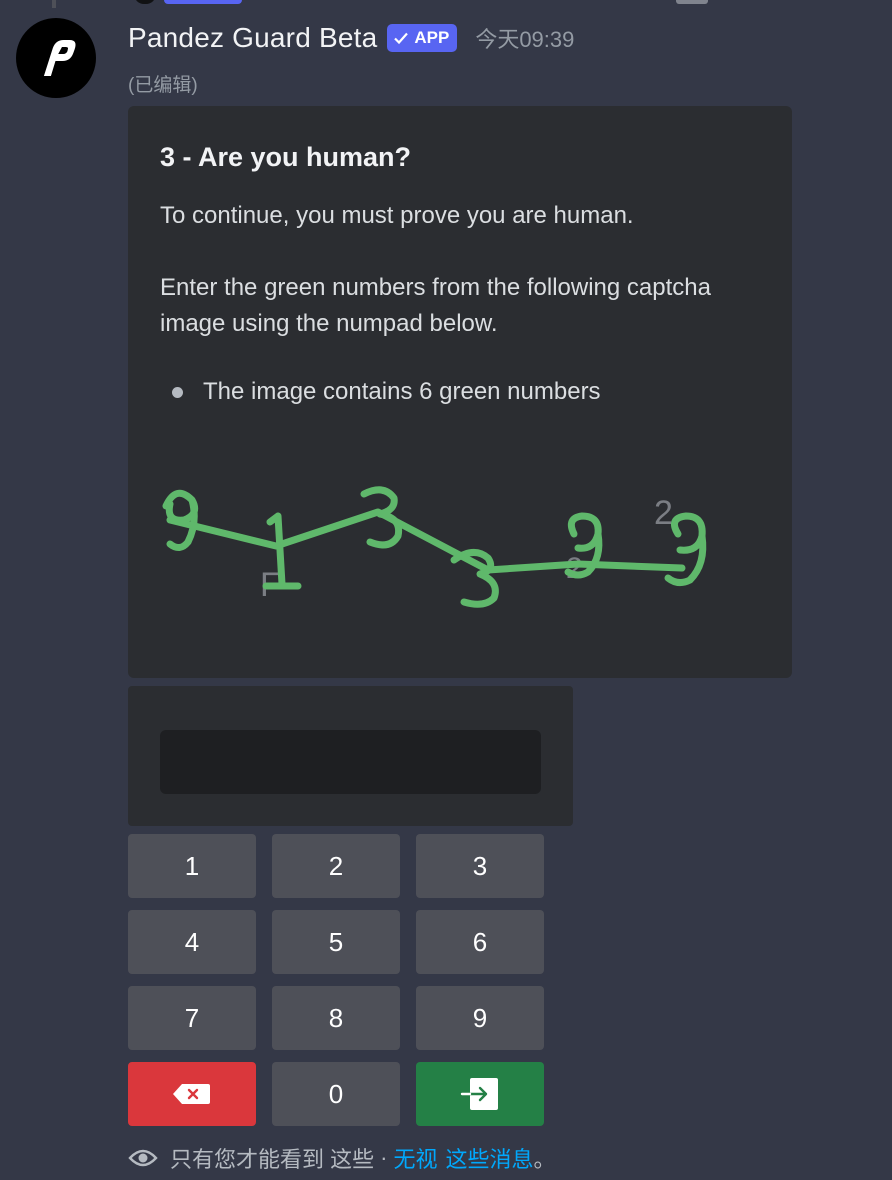 This screenshot has height=1180, width=892. What do you see at coordinates (434, 547) in the screenshot?
I see `captcha-image: F 2 2` at bounding box center [434, 547].